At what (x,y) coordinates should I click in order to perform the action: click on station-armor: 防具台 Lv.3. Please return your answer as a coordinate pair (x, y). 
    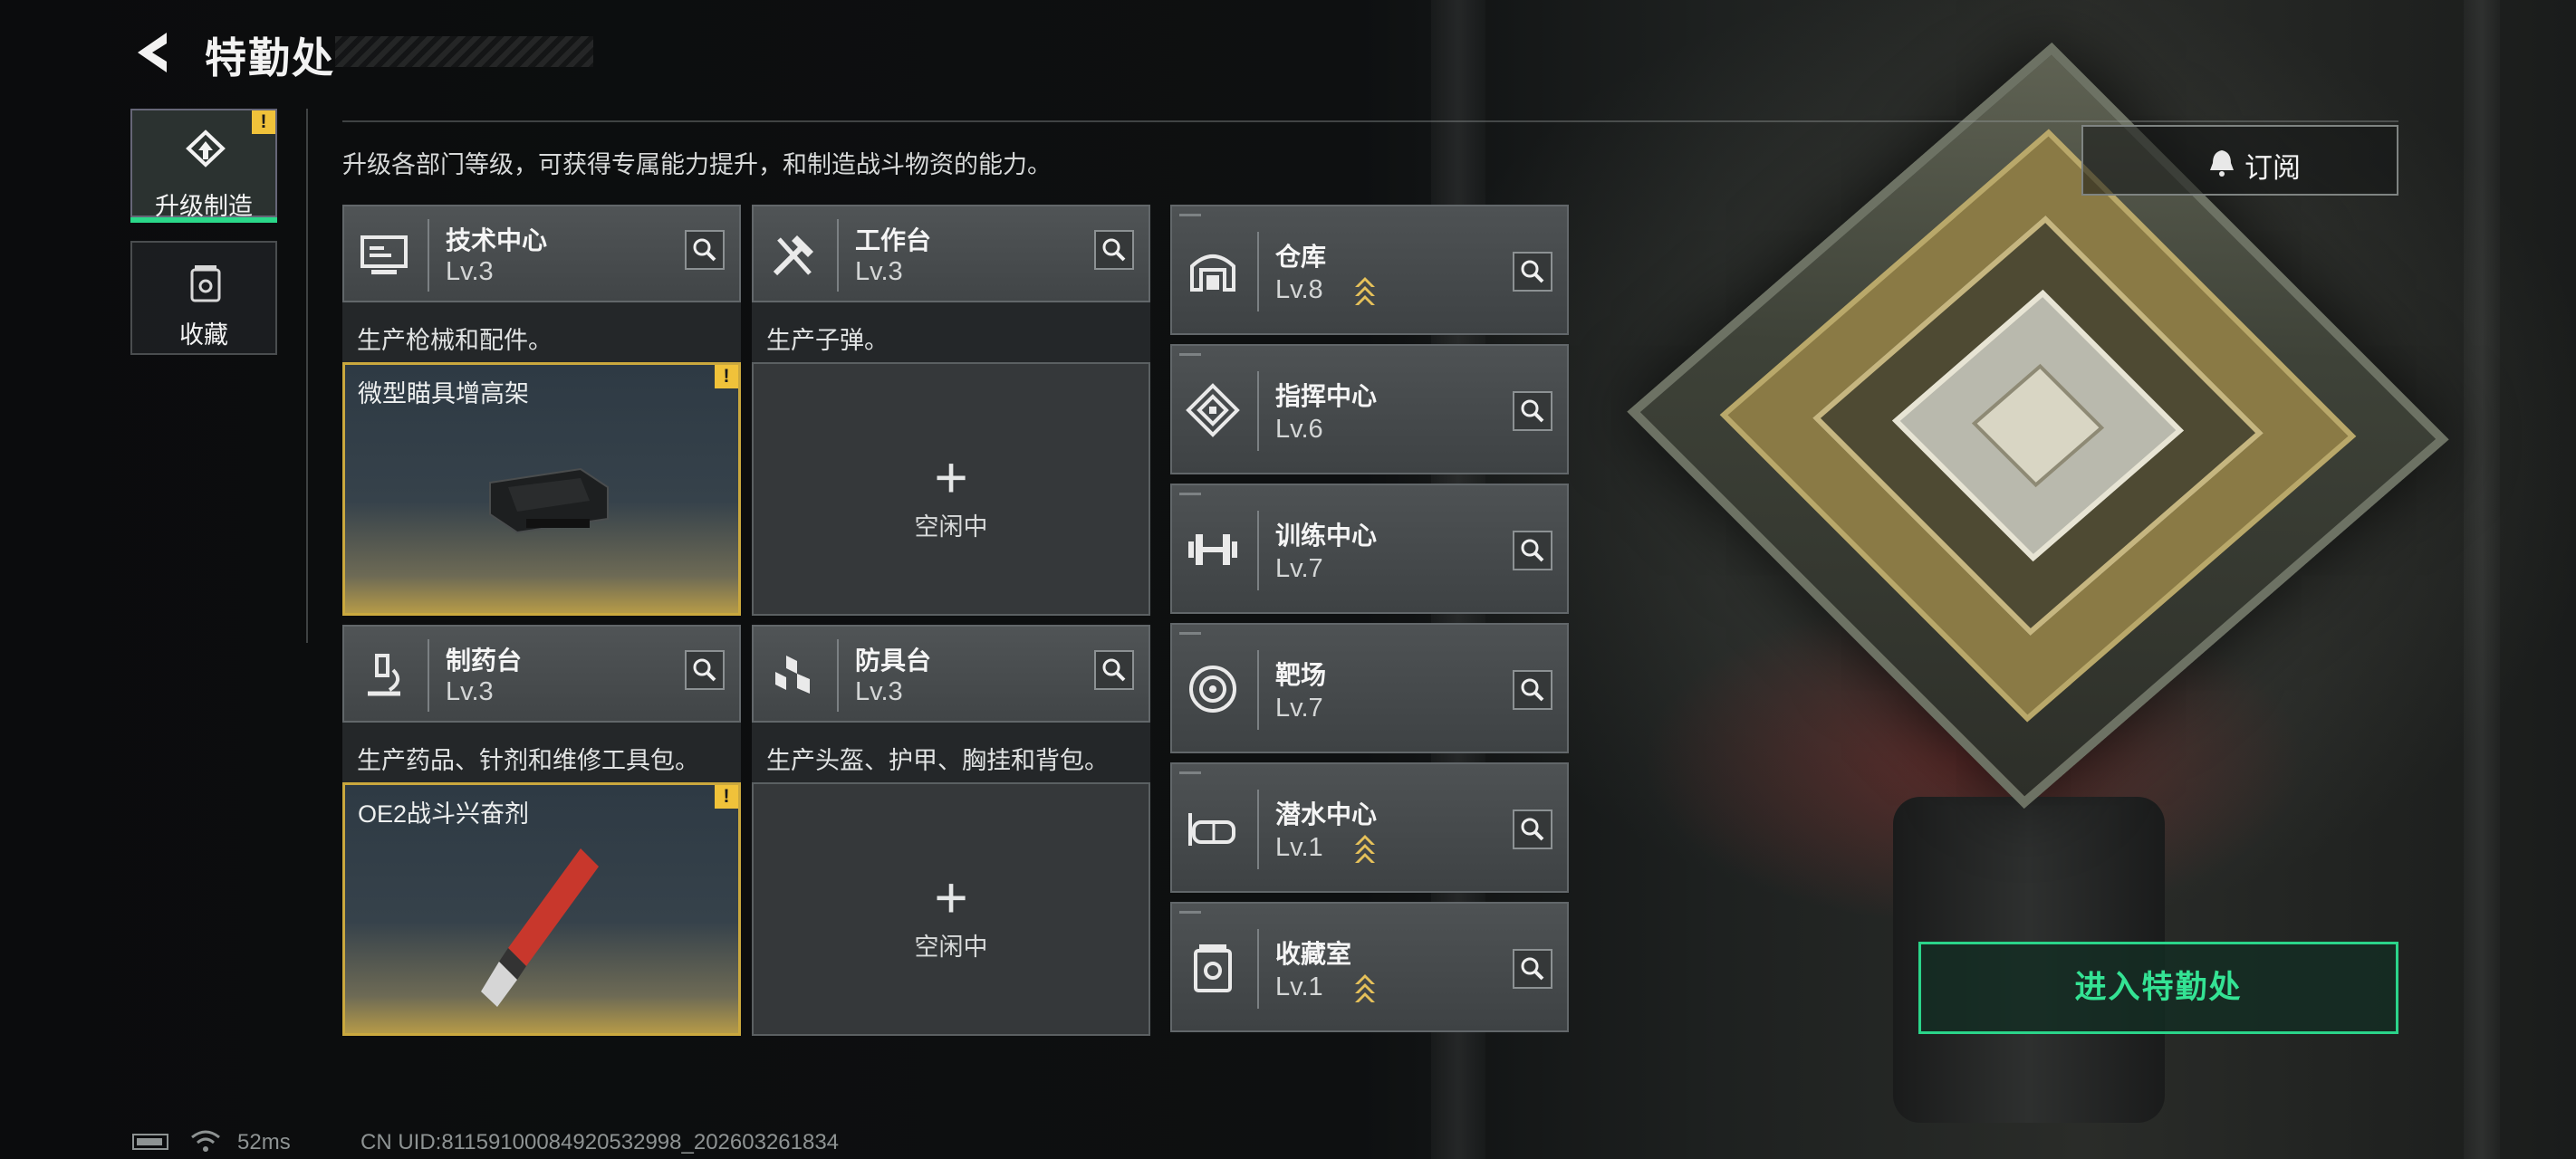
    Looking at the image, I should click on (951, 674).